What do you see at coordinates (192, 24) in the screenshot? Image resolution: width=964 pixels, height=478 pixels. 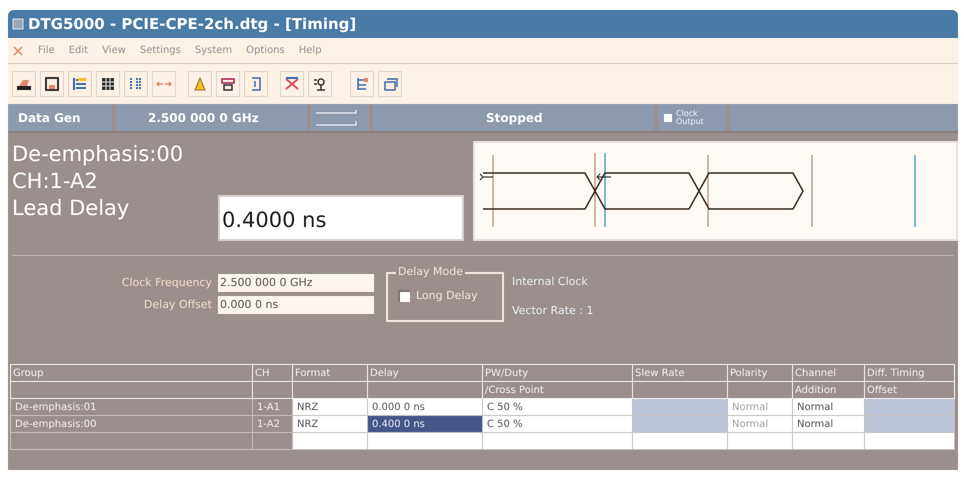 I see `window-title: DTG5000 - PCIE-CPE-2ch.dtg - [Timing]` at bounding box center [192, 24].